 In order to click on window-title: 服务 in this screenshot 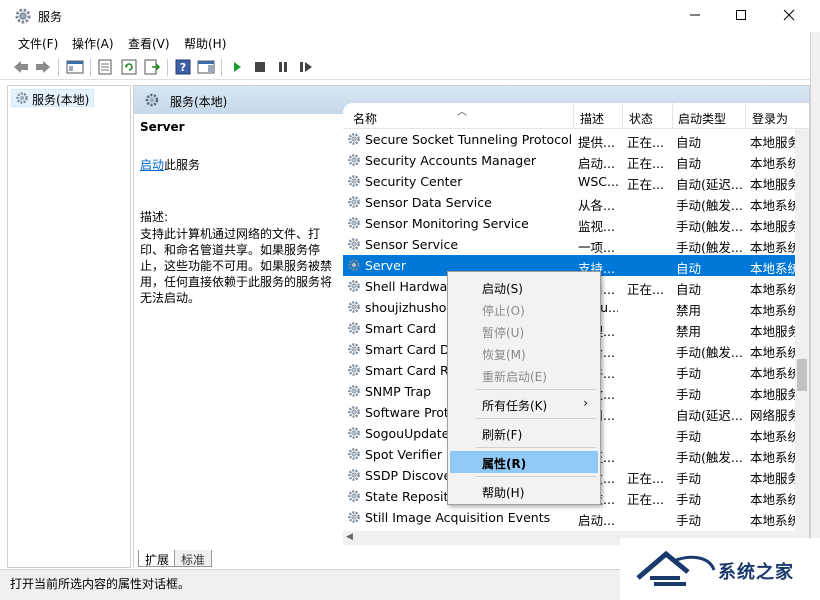, I will do `click(50, 17)`.